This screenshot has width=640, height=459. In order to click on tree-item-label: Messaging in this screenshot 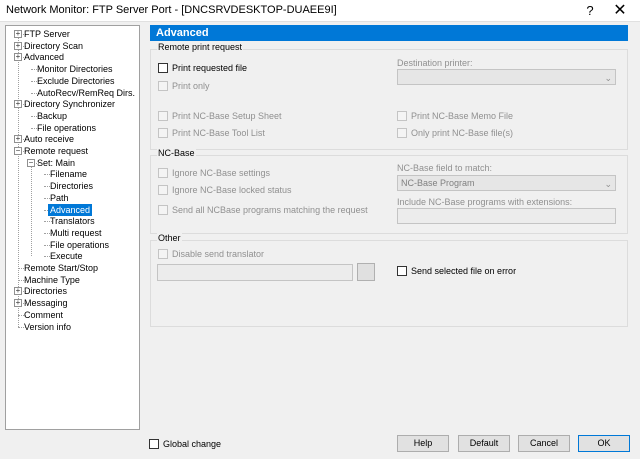, I will do `click(46, 303)`.